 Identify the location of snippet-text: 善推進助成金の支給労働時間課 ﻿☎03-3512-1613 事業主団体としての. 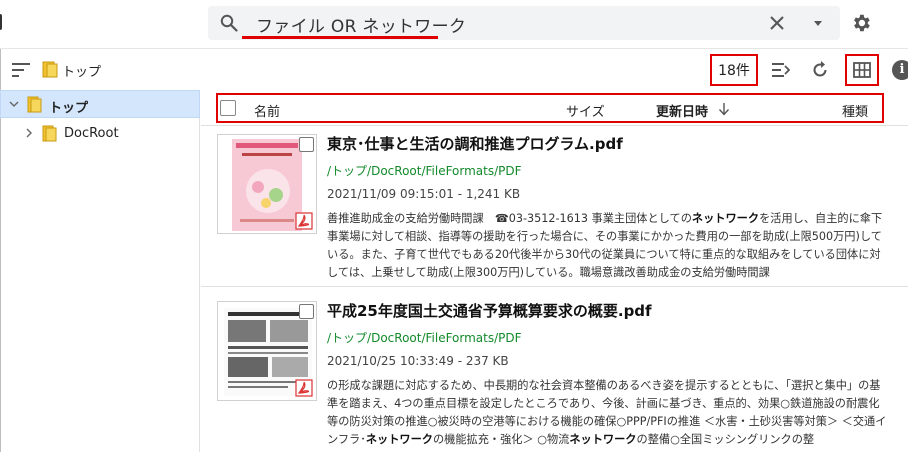
(509, 218).